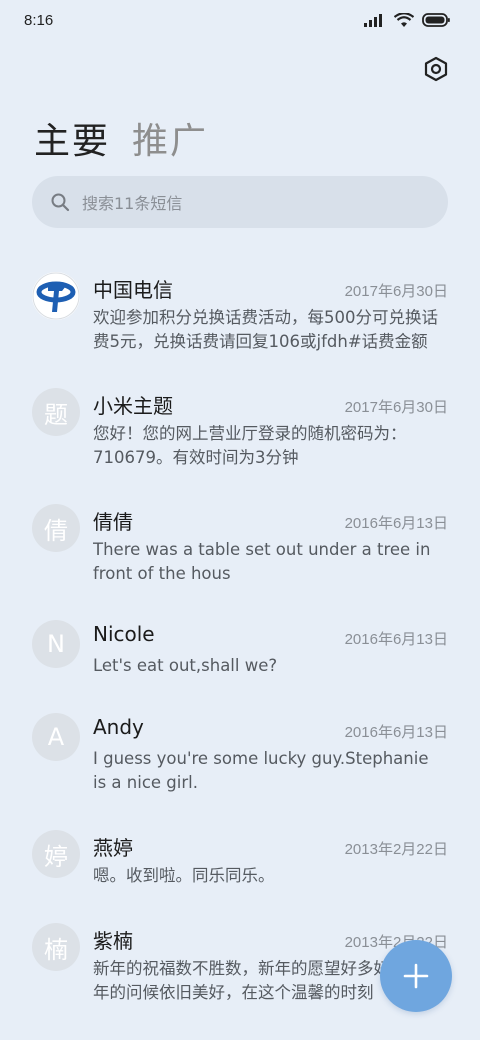 Image resolution: width=480 pixels, height=1040 pixels. I want to click on contact-name: 紫楠, so click(113, 941).